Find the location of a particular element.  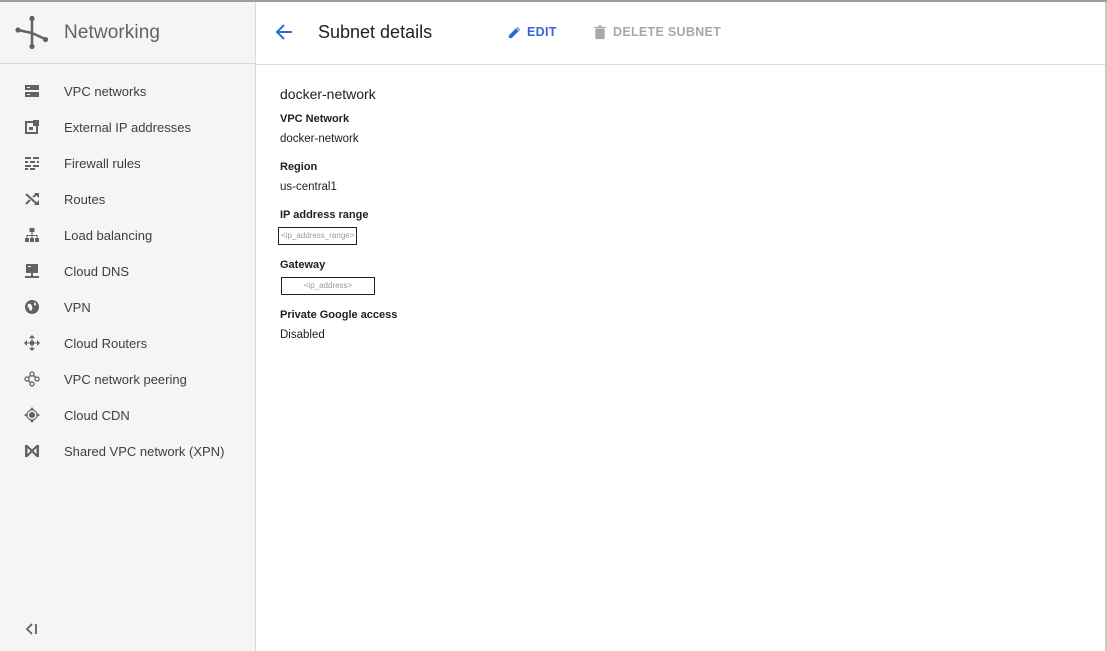

sidebar-item-cloud-cdn: Cloud CDN is located at coordinates (127, 415).